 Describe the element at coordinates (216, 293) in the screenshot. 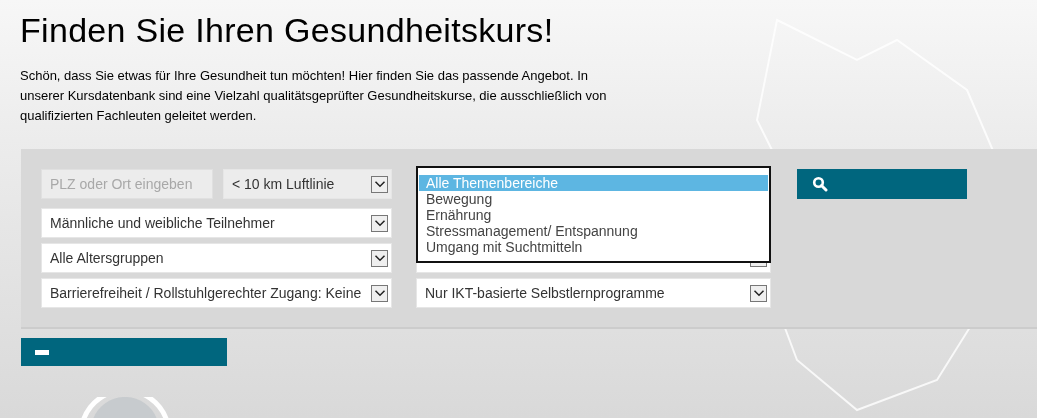

I see `dropdown-field: Barrierefreiheit / Rollstuhlgerechter Zugang: Keine` at that location.